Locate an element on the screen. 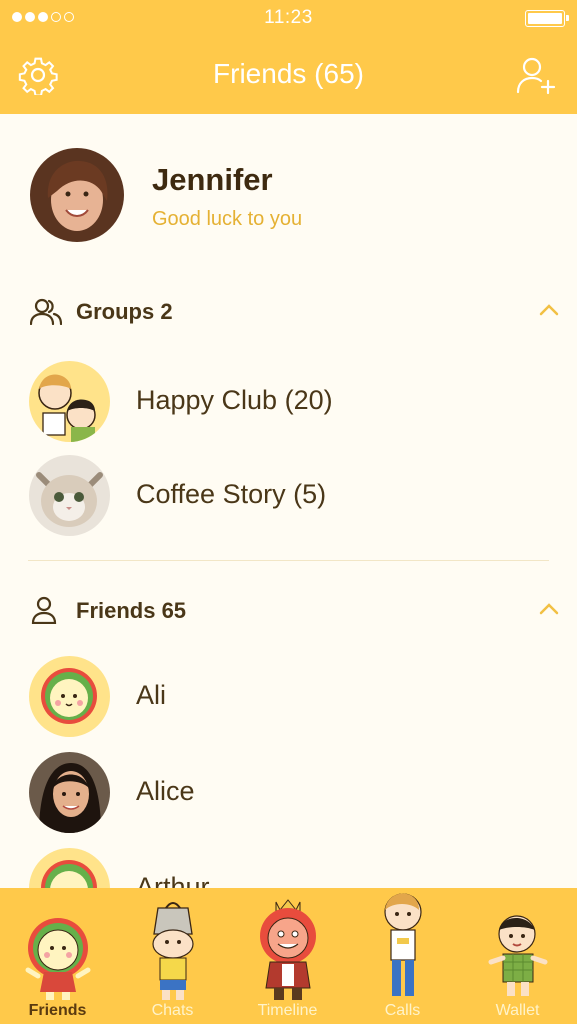 Image resolution: width=577 pixels, height=1024 pixels. tab-label: Wallet is located at coordinates (517, 1010).